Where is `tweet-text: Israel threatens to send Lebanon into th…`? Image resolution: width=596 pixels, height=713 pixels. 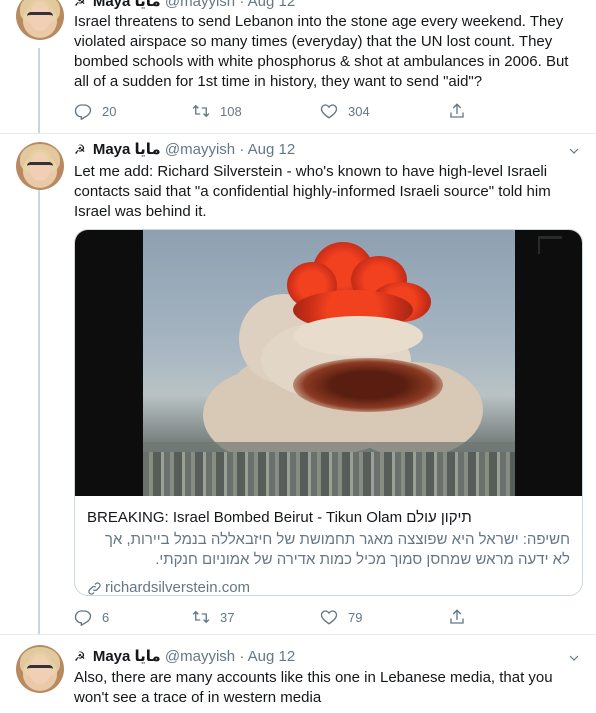
tweet-text: Israel threatens to send Lebanon into th… is located at coordinates (321, 51).